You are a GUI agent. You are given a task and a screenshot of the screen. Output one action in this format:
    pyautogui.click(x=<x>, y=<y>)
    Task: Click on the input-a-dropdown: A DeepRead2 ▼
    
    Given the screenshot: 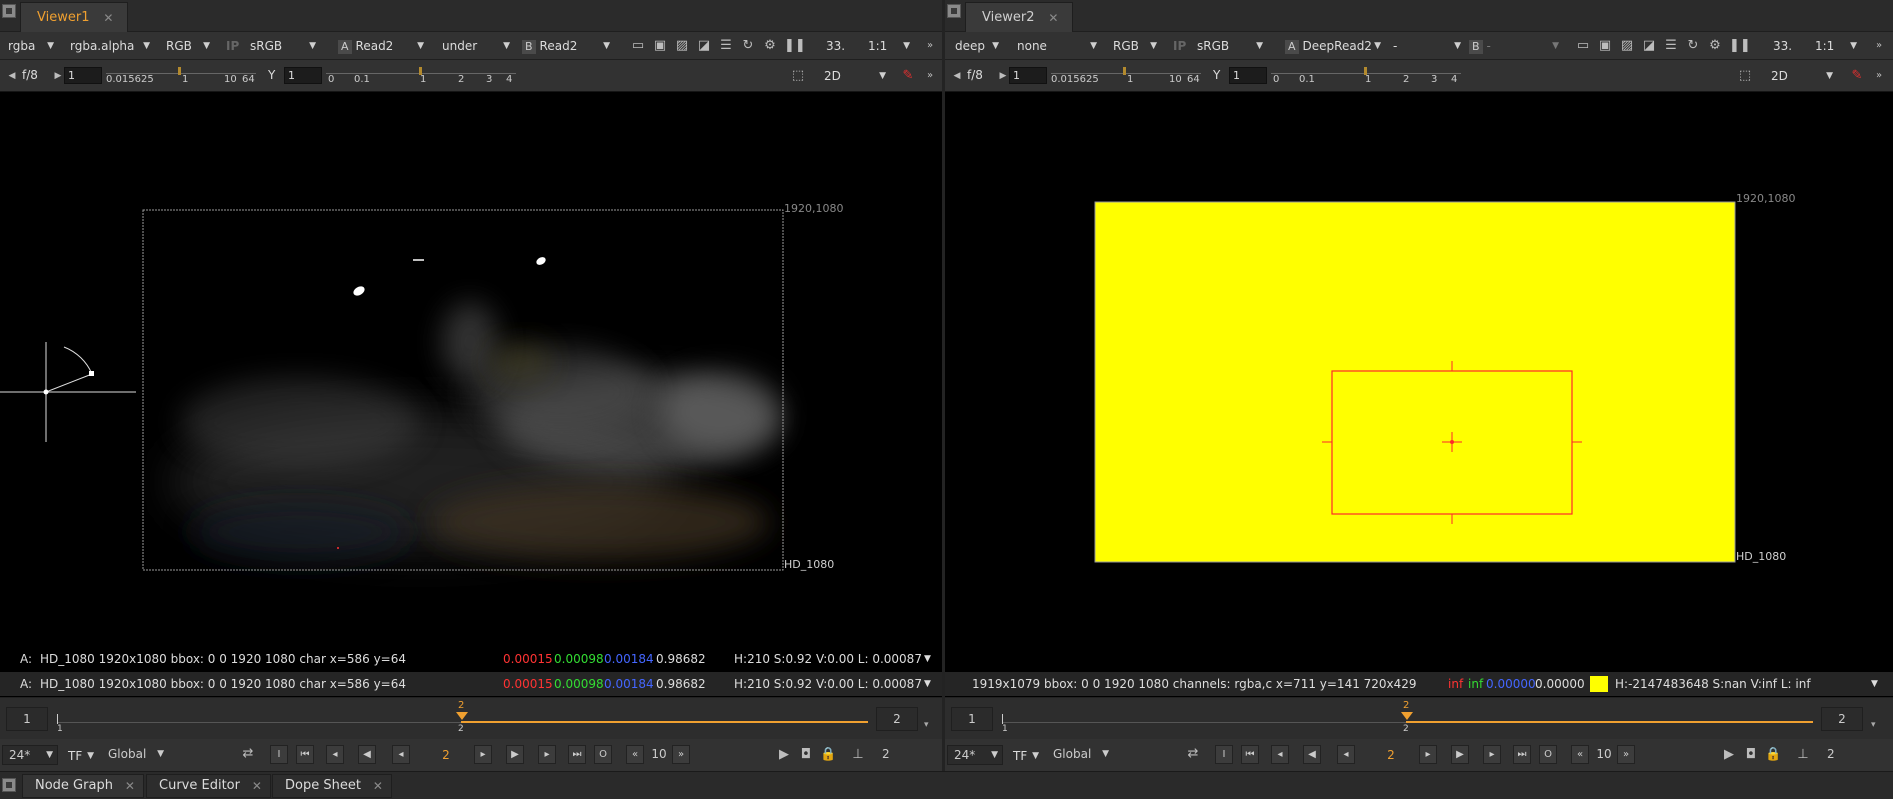 What is the action you would take?
    pyautogui.click(x=1333, y=46)
    